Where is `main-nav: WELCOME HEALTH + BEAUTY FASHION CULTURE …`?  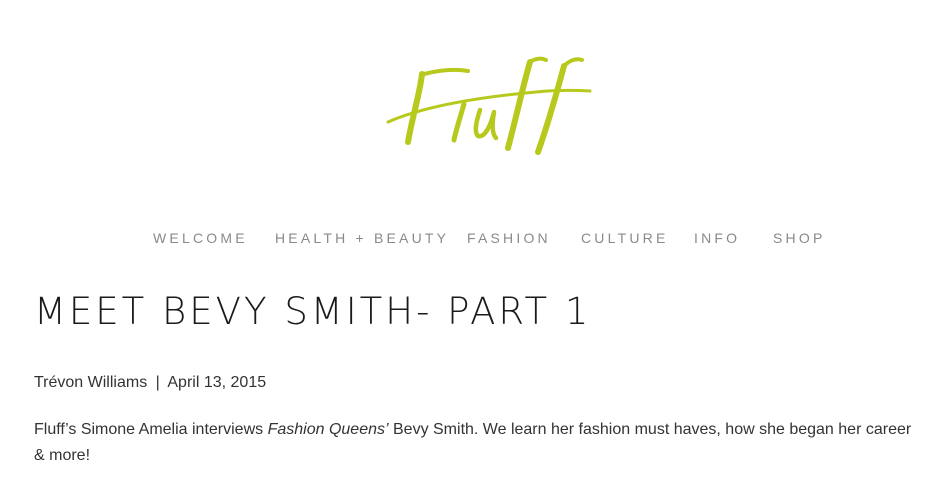 main-nav: WELCOME HEALTH + BEAUTY FASHION CULTURE … is located at coordinates (473, 239).